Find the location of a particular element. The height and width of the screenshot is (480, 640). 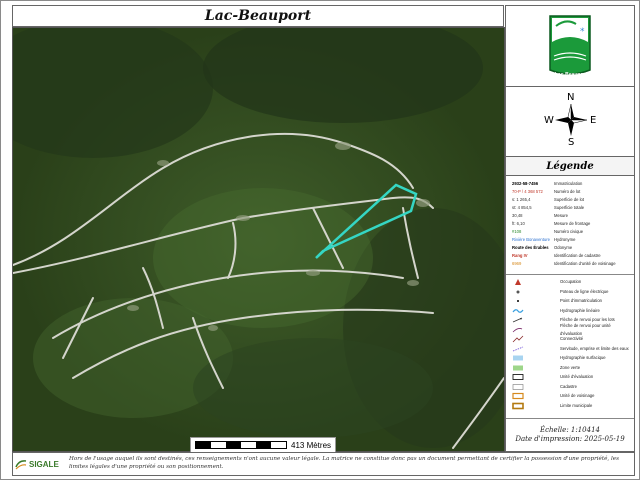

compass-east-label: E is located at coordinates (593, 120).